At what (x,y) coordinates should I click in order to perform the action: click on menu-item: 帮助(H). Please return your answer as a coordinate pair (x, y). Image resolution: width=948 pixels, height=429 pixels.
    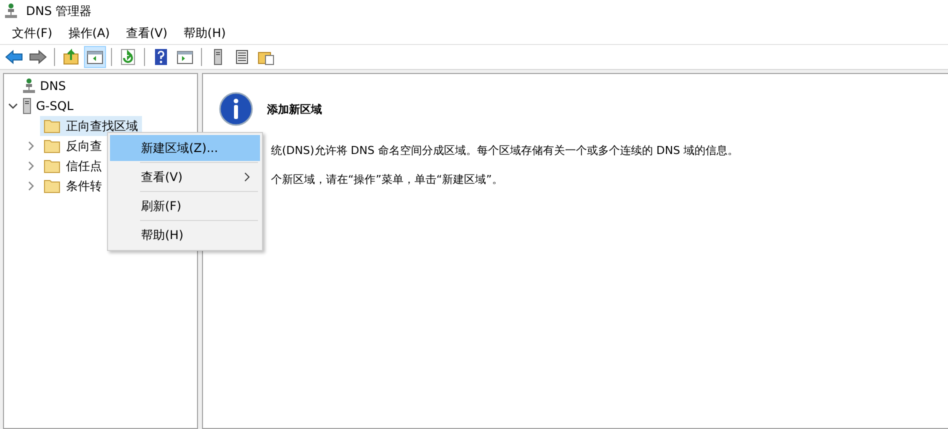
    Looking at the image, I should click on (204, 33).